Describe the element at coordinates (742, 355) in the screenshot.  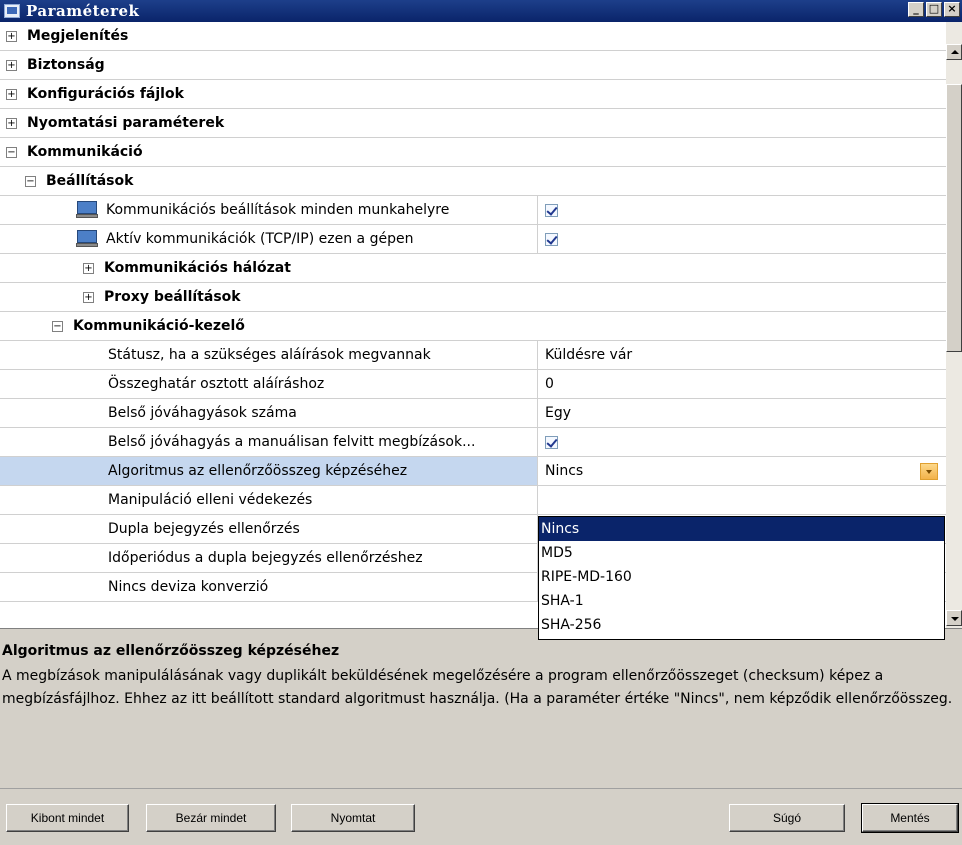
I see `property-value-cell: Küldésre vár` at that location.